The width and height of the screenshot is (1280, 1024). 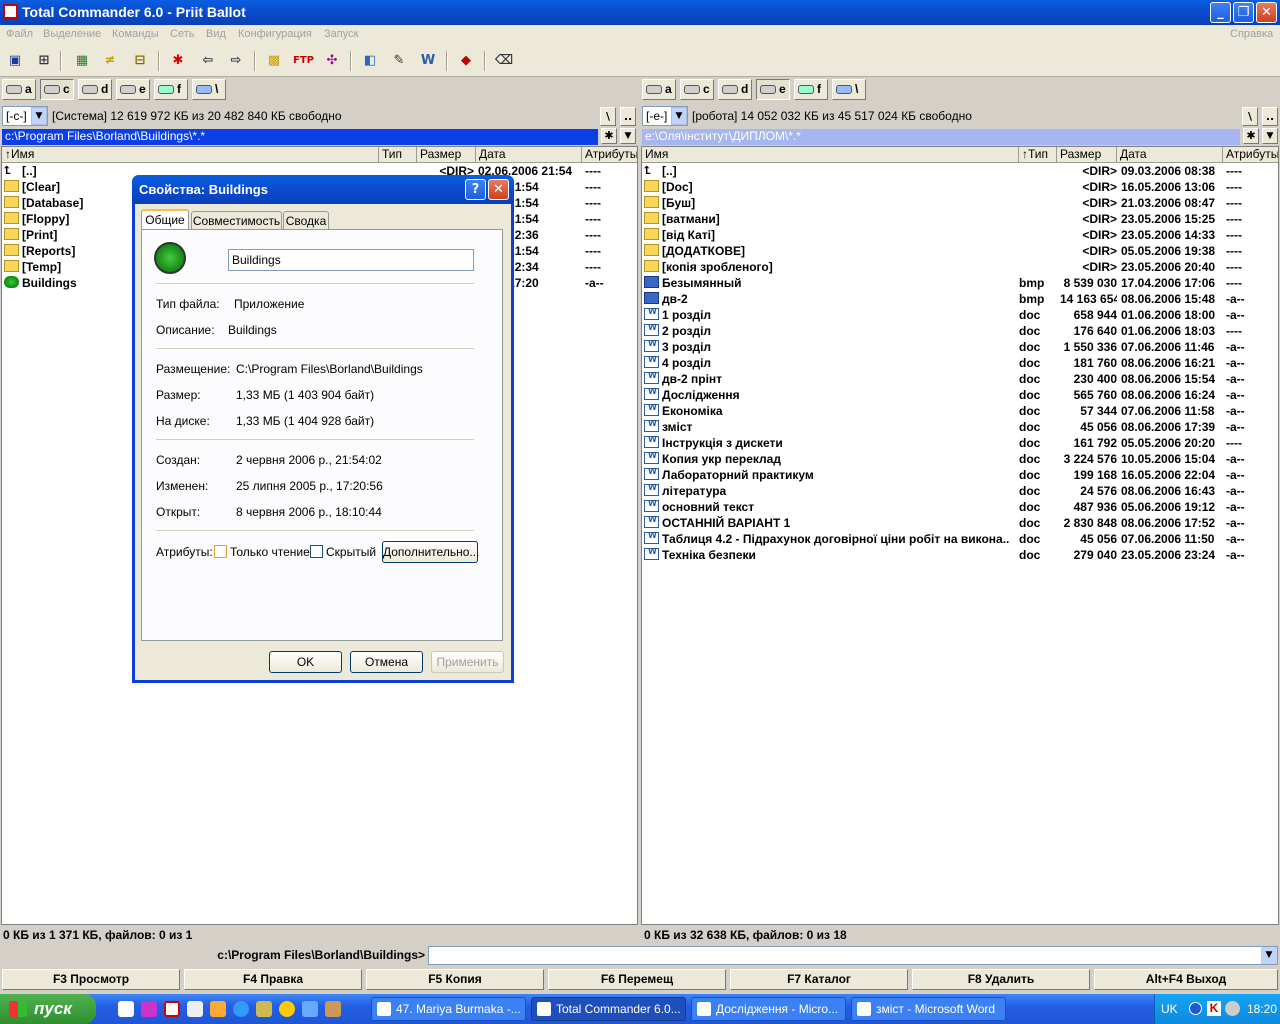 What do you see at coordinates (19, 34) in the screenshot?
I see `menu-file: Файл` at bounding box center [19, 34].